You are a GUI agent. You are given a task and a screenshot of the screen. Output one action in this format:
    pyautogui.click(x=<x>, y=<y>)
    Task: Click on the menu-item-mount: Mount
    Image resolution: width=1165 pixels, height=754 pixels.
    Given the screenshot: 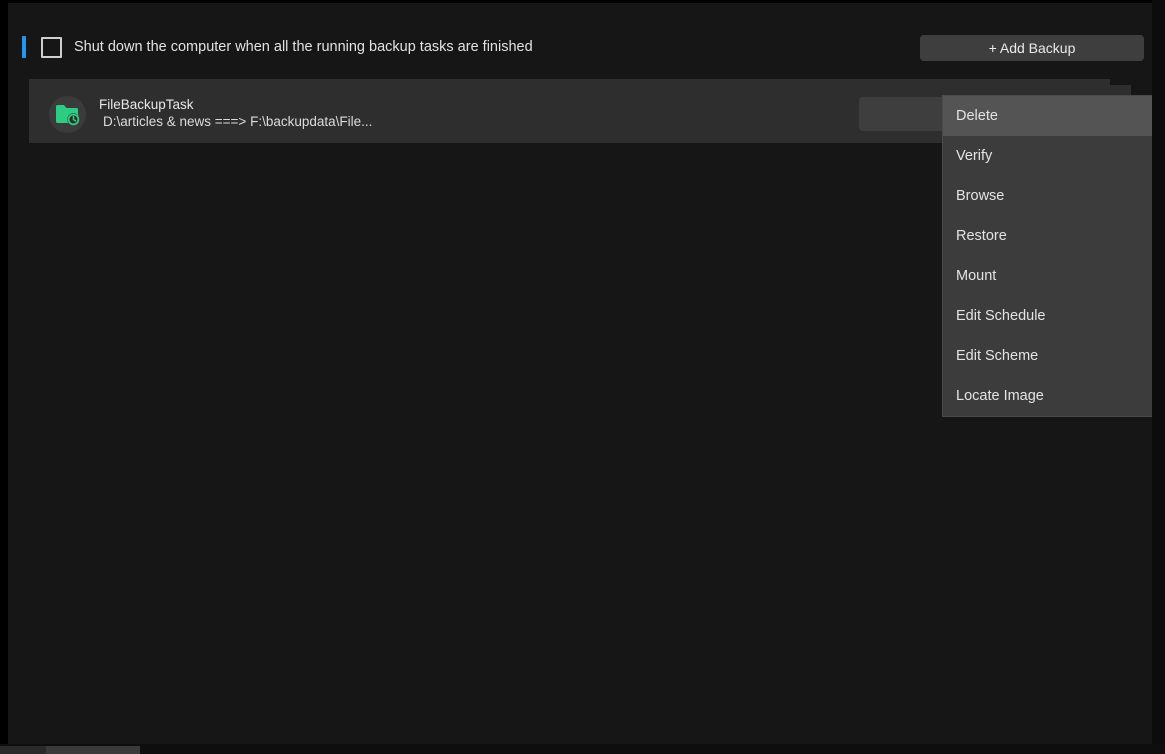 What is the action you would take?
    pyautogui.click(x=1047, y=276)
    